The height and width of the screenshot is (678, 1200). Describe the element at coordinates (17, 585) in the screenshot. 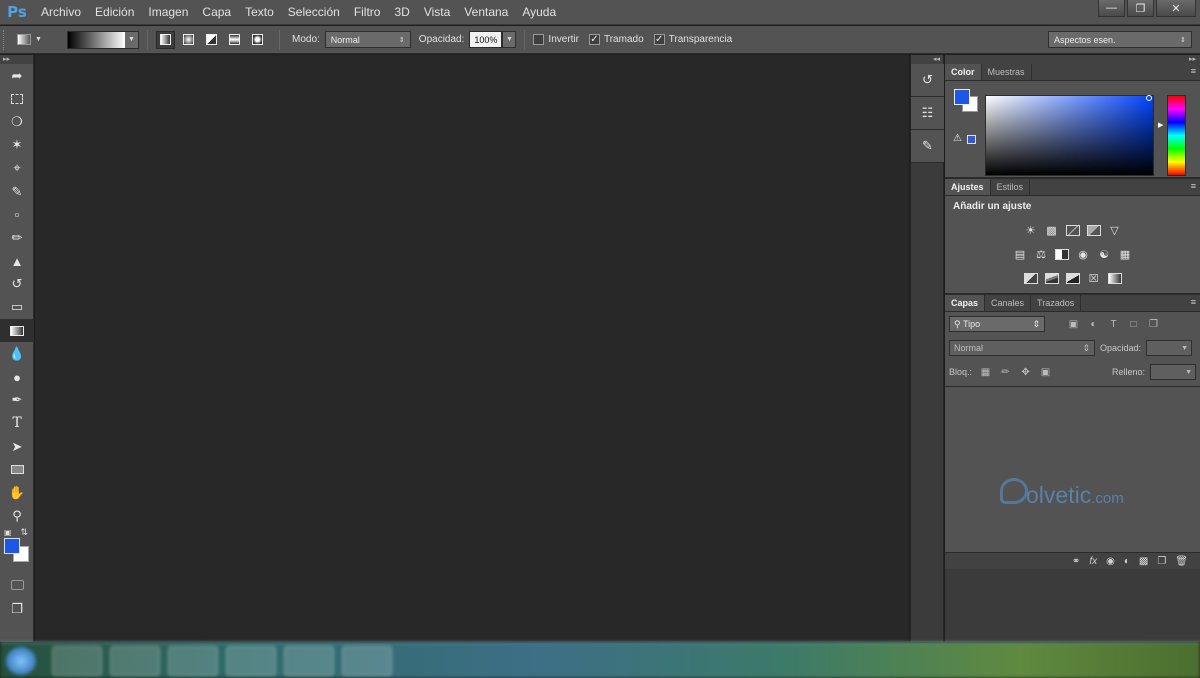

I see `quick-mask-button` at that location.